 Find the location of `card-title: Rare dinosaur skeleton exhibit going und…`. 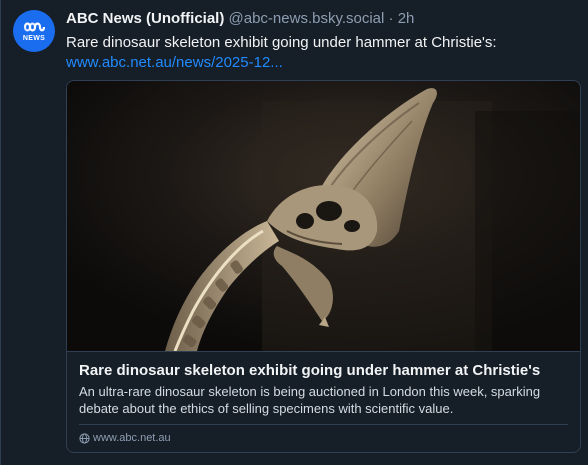

card-title: Rare dinosaur skeleton exhibit going und… is located at coordinates (310, 370).